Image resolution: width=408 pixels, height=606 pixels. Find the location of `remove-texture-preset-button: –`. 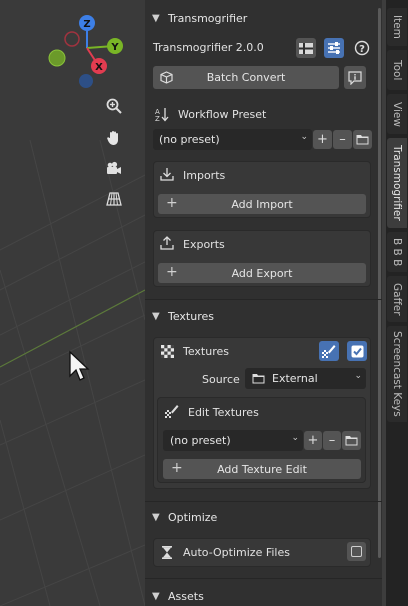

remove-texture-preset-button: – is located at coordinates (332, 440).